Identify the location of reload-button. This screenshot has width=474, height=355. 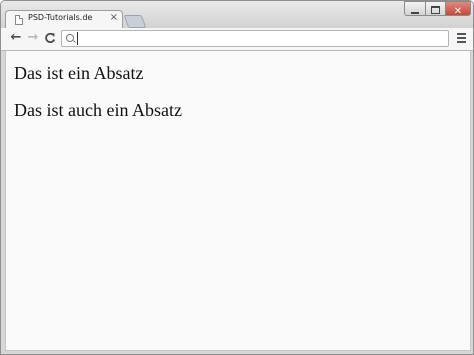
(50, 38).